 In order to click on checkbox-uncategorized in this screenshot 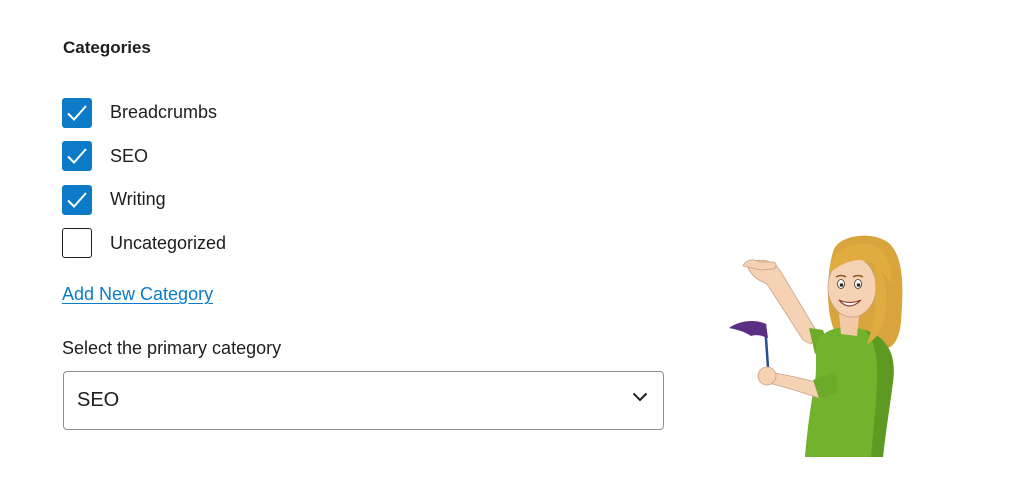, I will do `click(77, 243)`.